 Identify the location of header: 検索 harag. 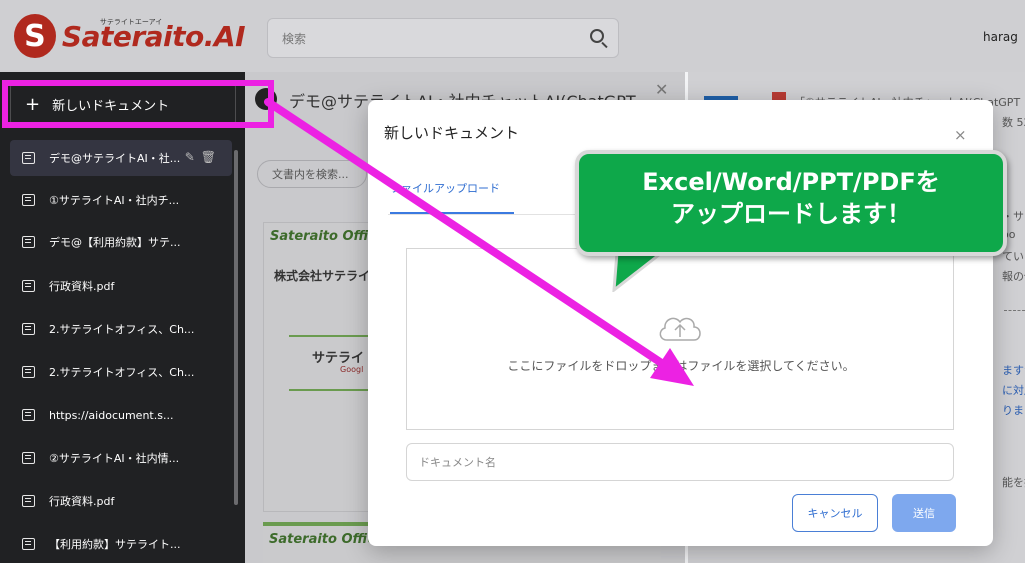
(635, 36).